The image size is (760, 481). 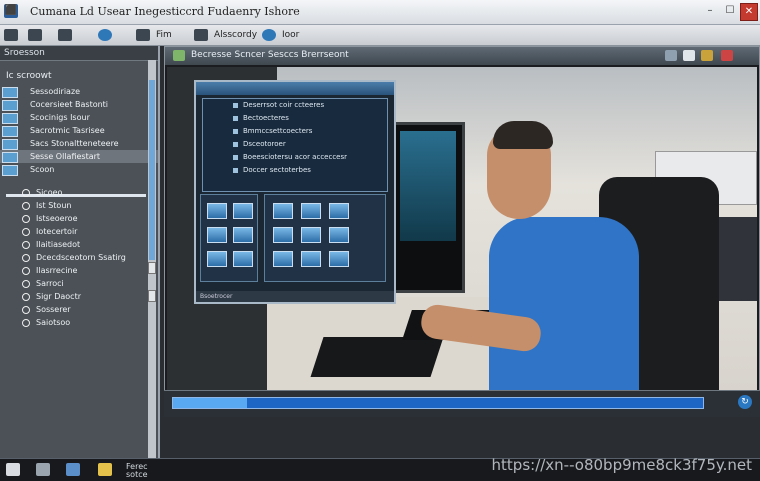 I want to click on sidebar-subitem: Sosserer, so click(x=79, y=309).